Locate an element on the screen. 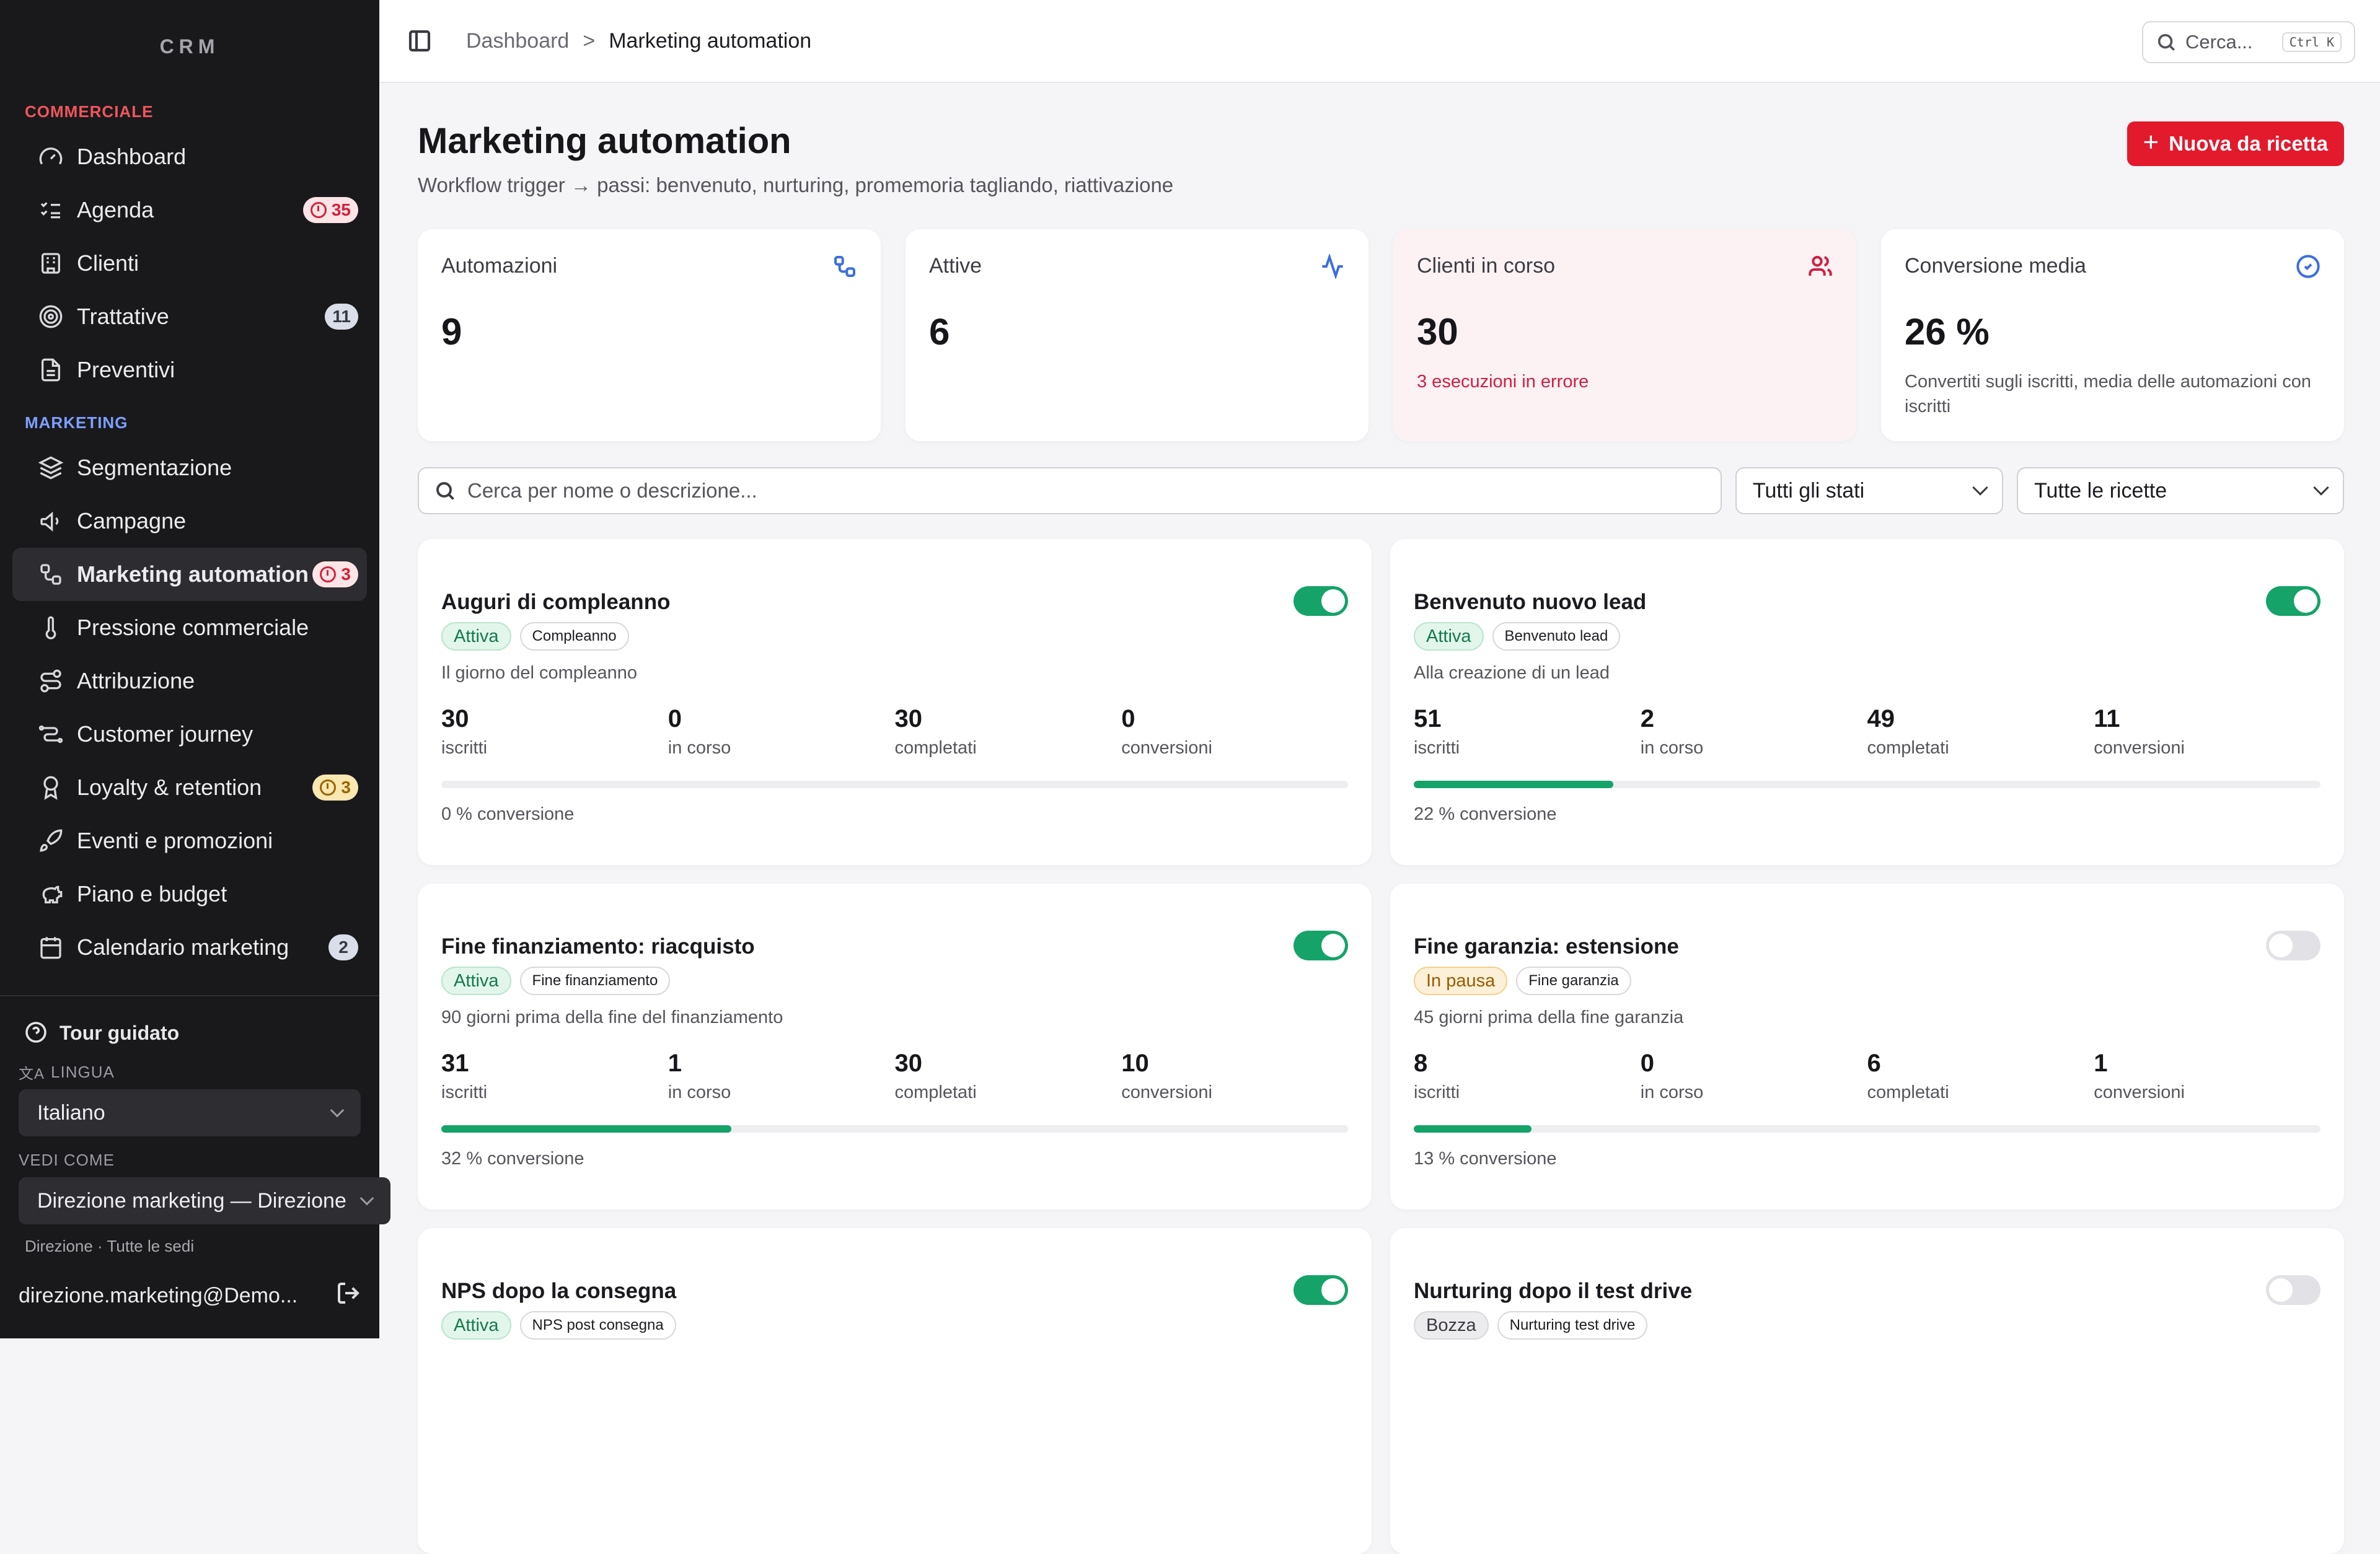 The width and height of the screenshot is (2380, 1554). conversion-text: 32 % conversione is located at coordinates (512, 1159).